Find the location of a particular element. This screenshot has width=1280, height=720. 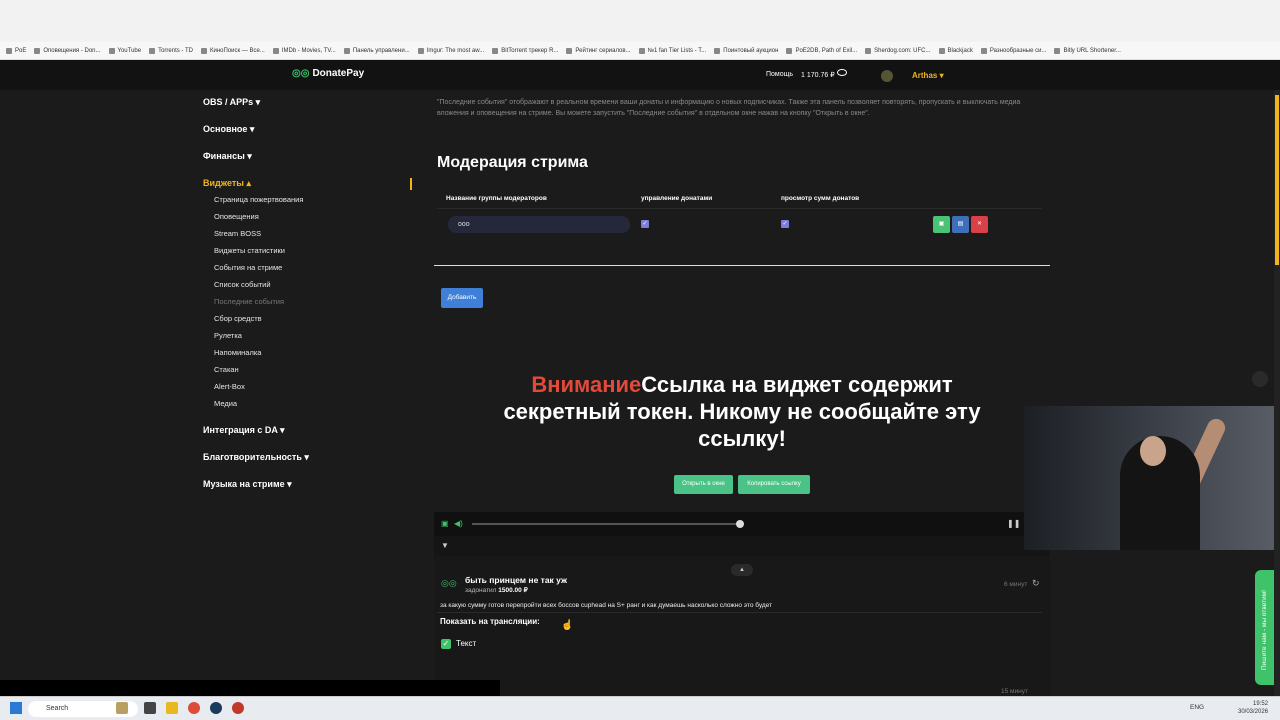

donor-name: быть принцем не так уж is located at coordinates (516, 580).